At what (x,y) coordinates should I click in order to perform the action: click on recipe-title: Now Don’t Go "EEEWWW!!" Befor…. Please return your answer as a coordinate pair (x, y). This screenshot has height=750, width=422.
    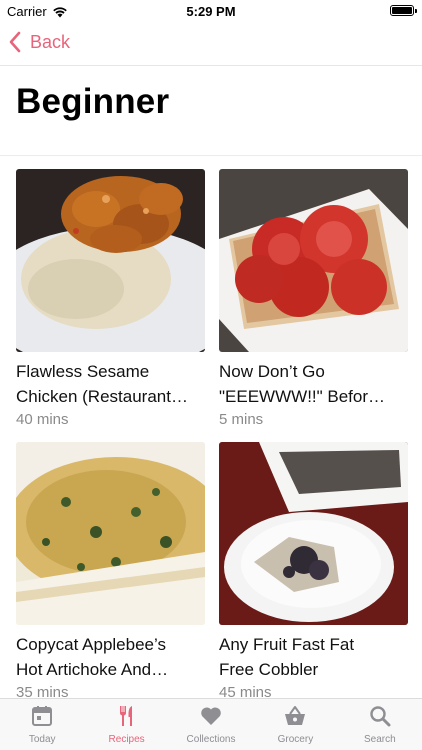
    Looking at the image, I should click on (313, 384).